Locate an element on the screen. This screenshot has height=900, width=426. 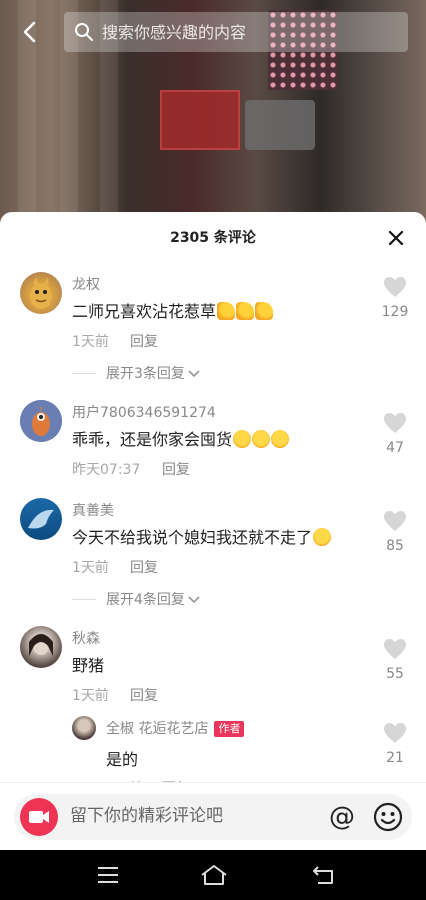
at-mention-icon: @ is located at coordinates (342, 817).